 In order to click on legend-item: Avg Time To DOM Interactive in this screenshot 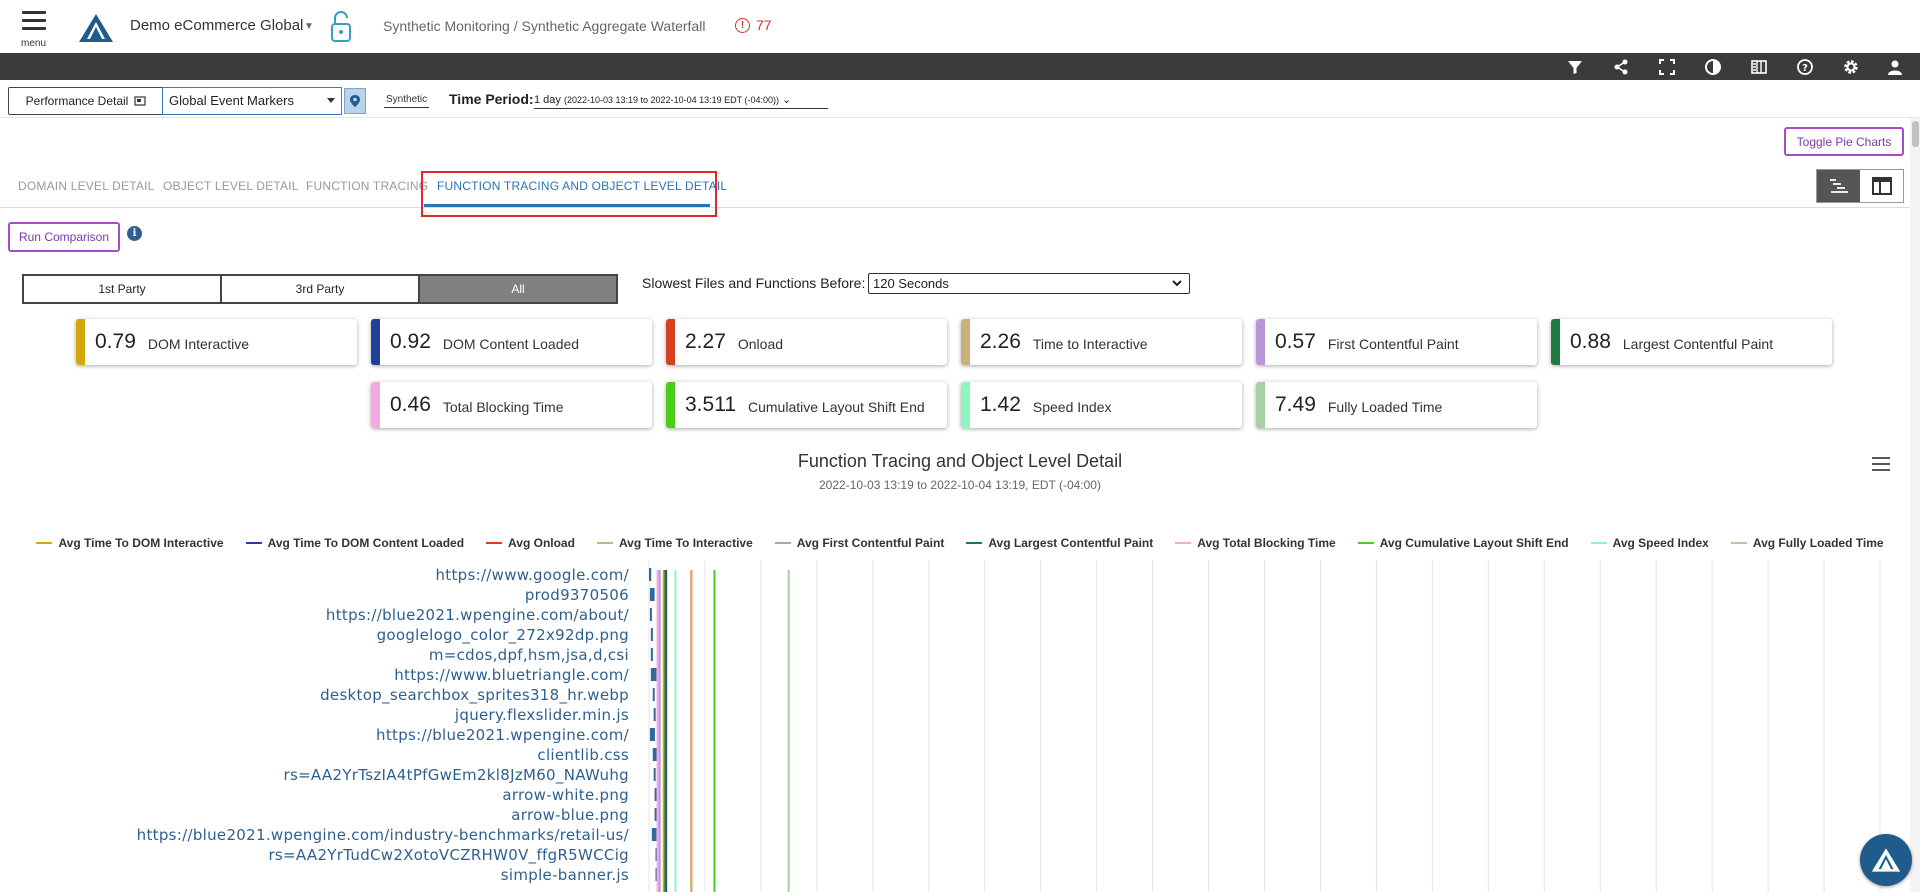, I will do `click(130, 543)`.